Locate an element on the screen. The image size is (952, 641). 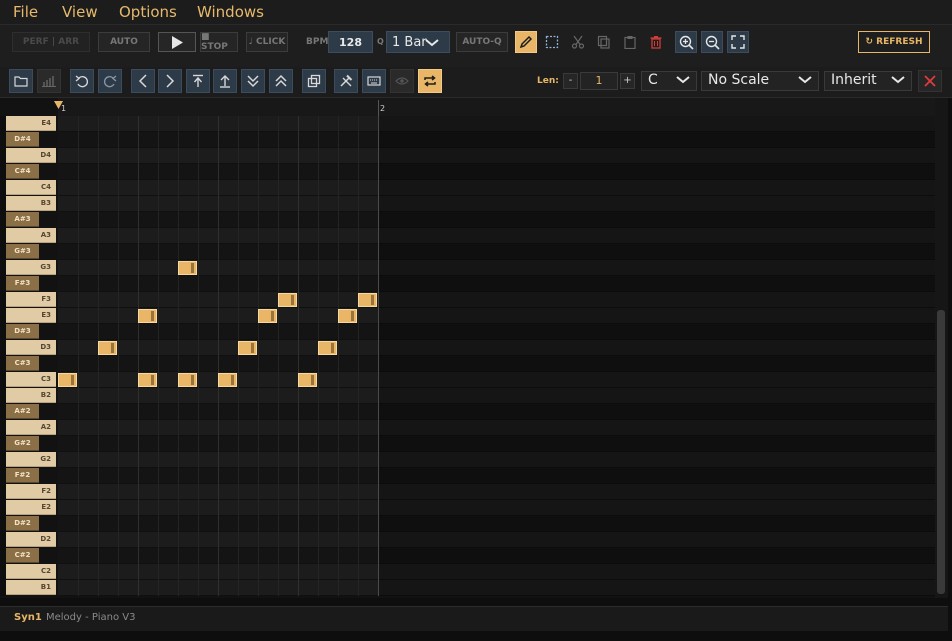
piano-key: G#2 is located at coordinates (22, 443).